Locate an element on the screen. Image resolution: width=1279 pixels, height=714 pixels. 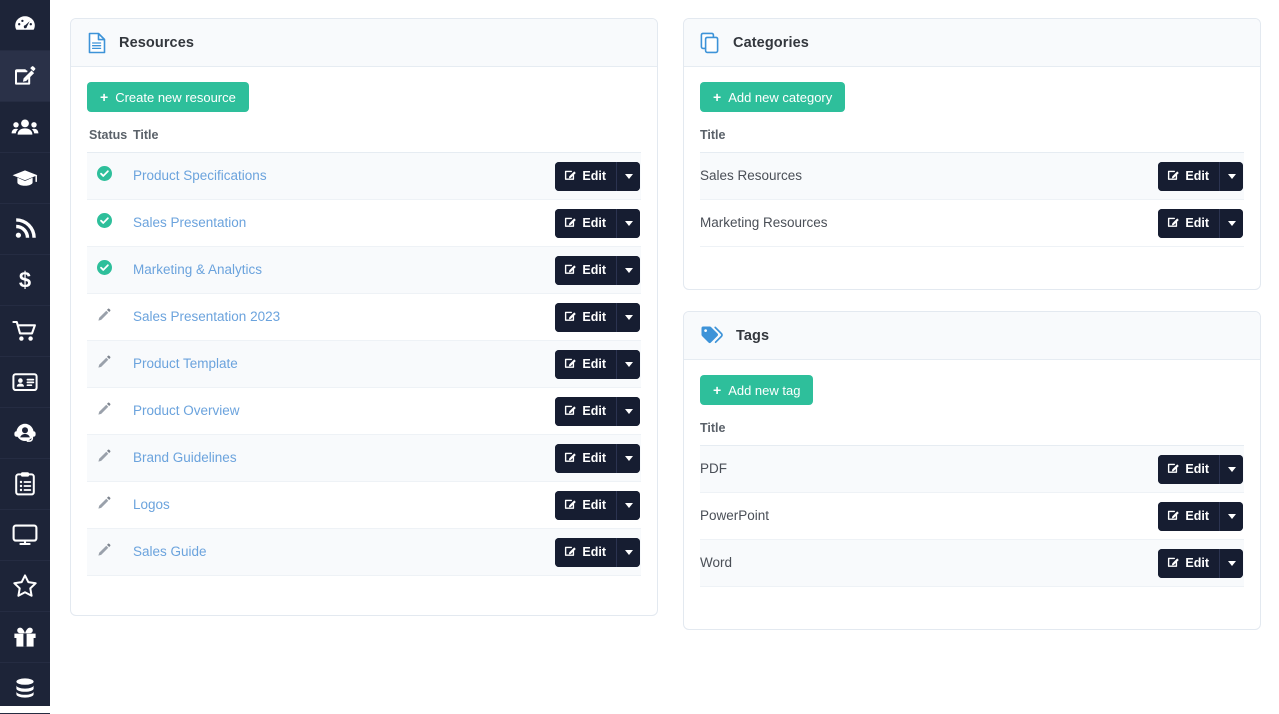
table-row: Product Template Edit is located at coordinates (364, 364).